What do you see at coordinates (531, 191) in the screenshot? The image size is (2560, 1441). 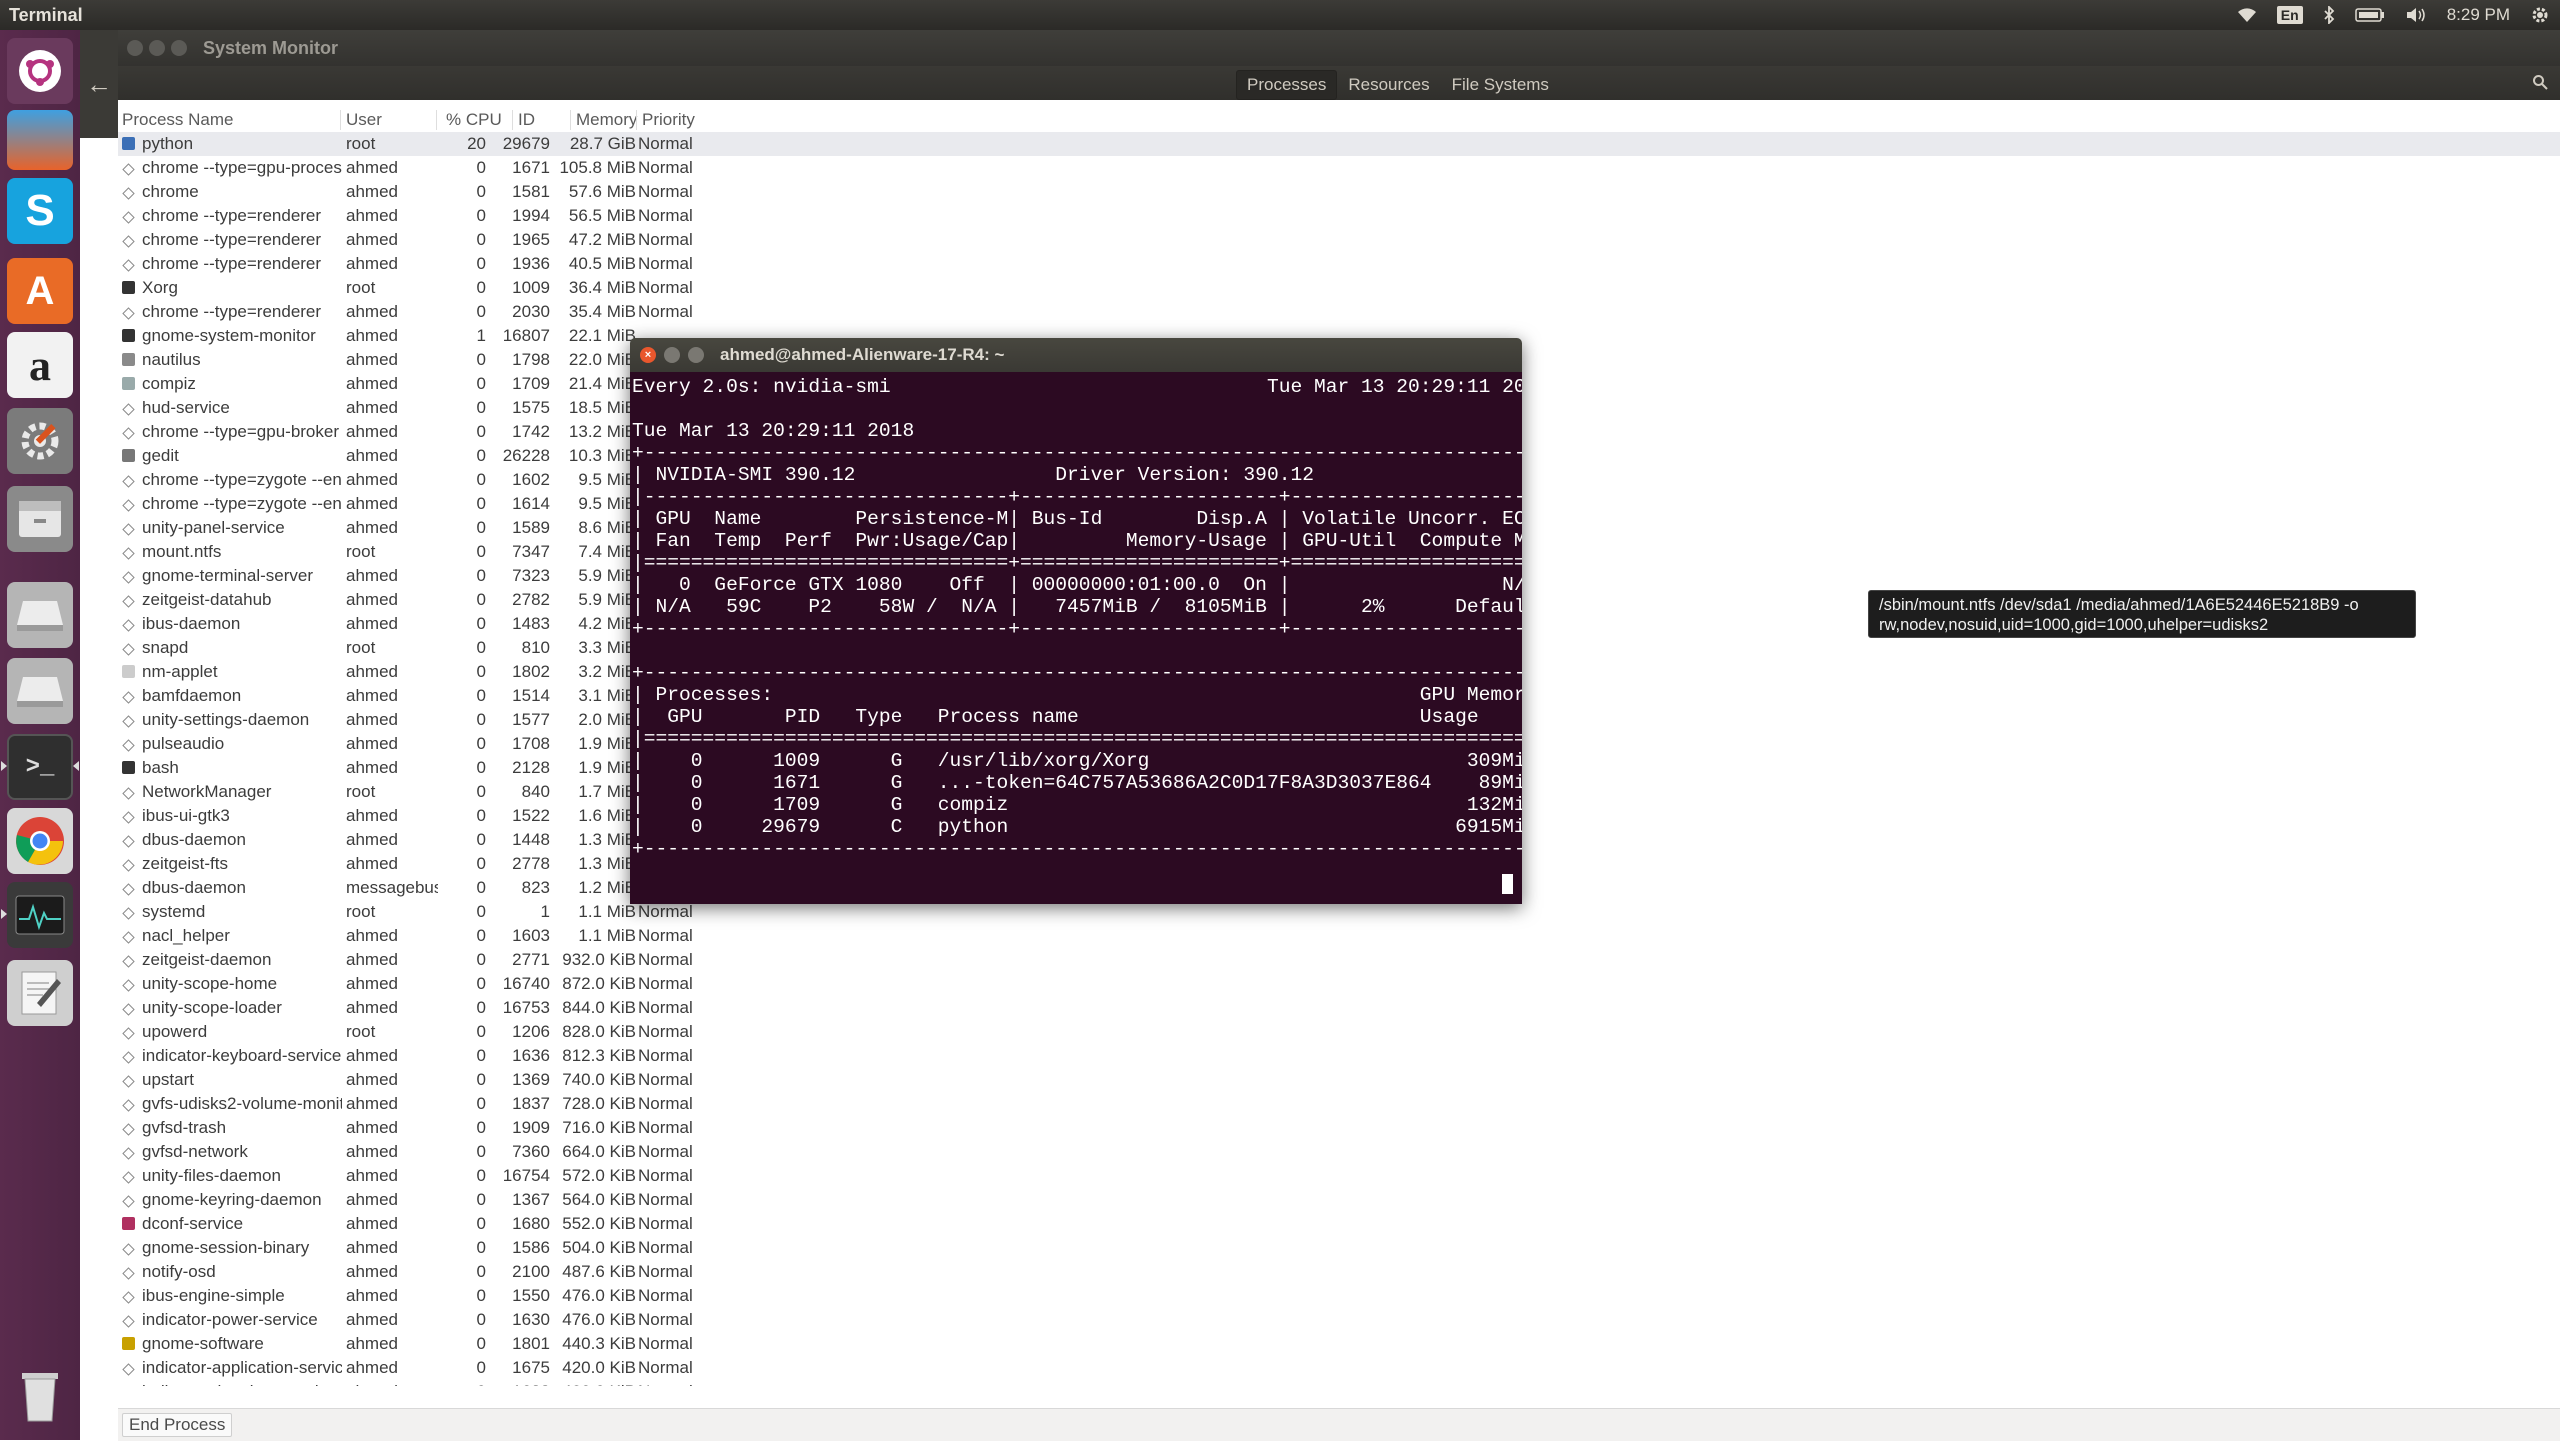 I see `process-id: 1581` at bounding box center [531, 191].